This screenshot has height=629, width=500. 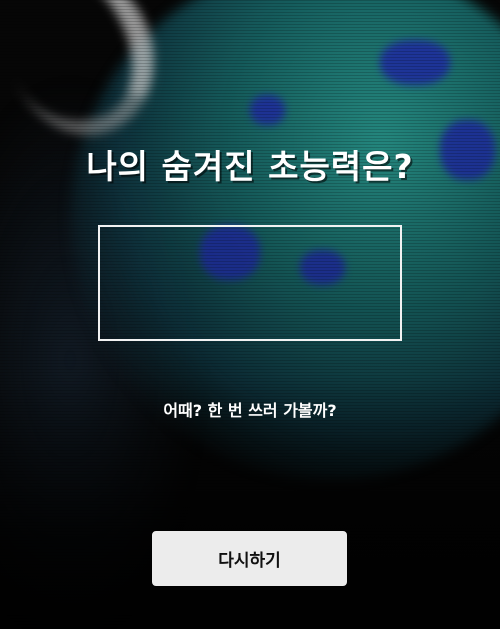 I want to click on prompt-text: 어때? 한 번 쓰러 가볼까?, so click(x=250, y=410).